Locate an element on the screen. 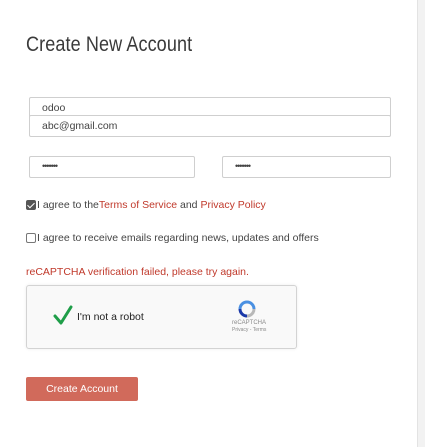  terms-of-service-link: Terms of Service is located at coordinates (138, 205).